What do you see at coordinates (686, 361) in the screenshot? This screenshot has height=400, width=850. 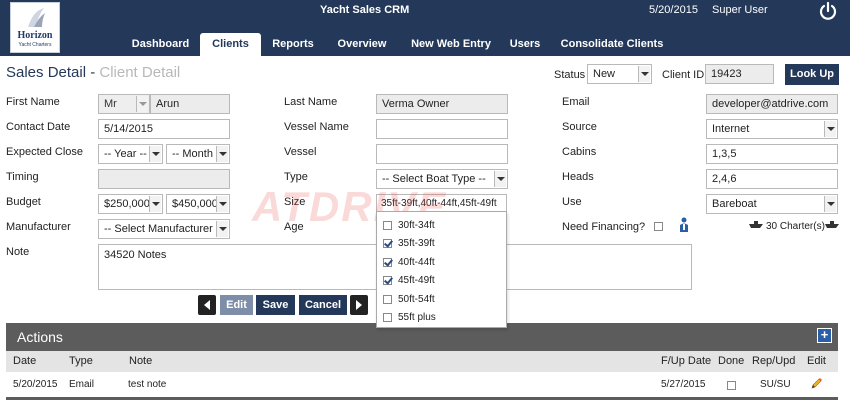 I see `column-header: F/Up Date` at bounding box center [686, 361].